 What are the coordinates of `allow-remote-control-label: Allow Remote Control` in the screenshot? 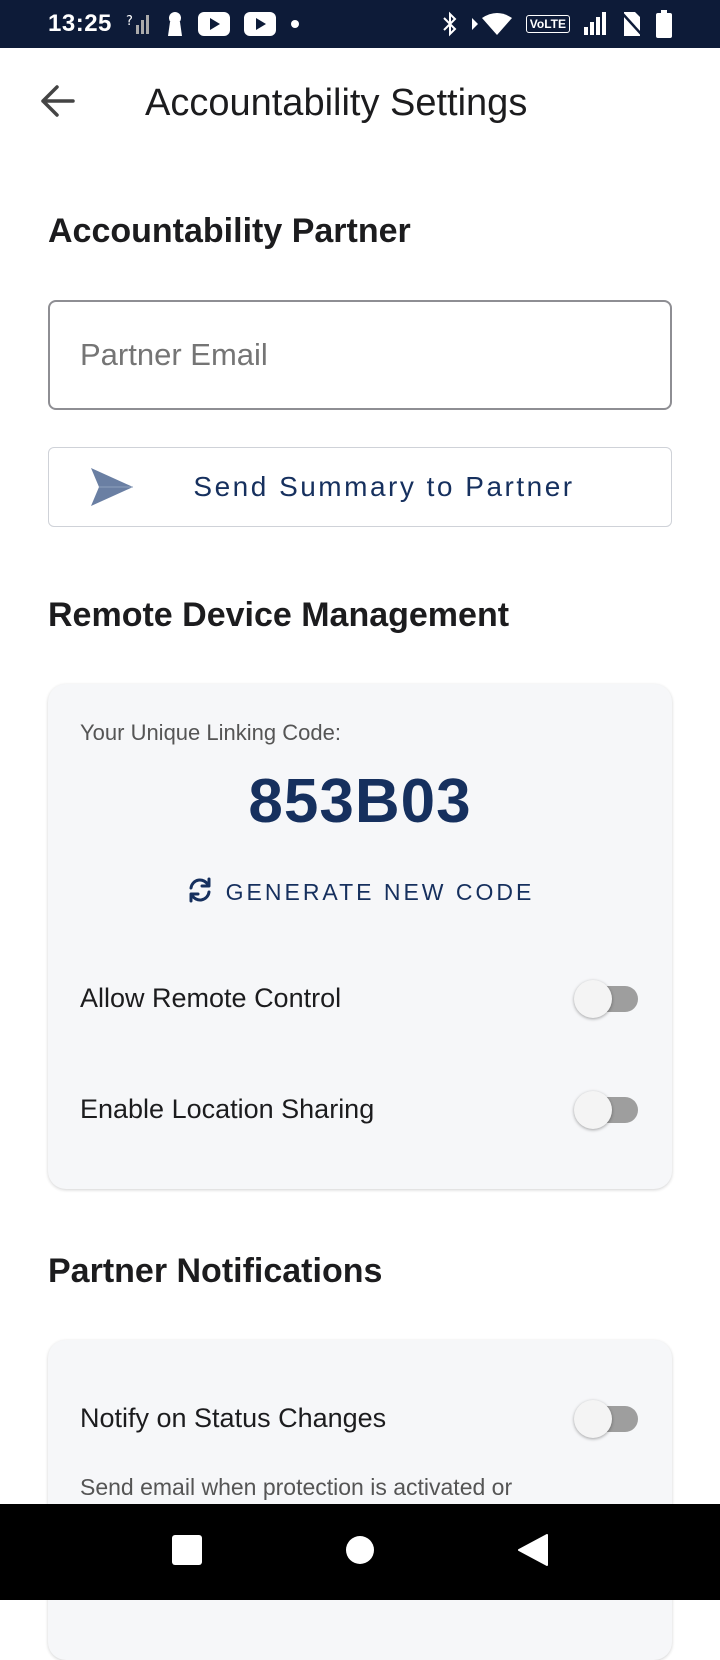 It's located at (211, 997).